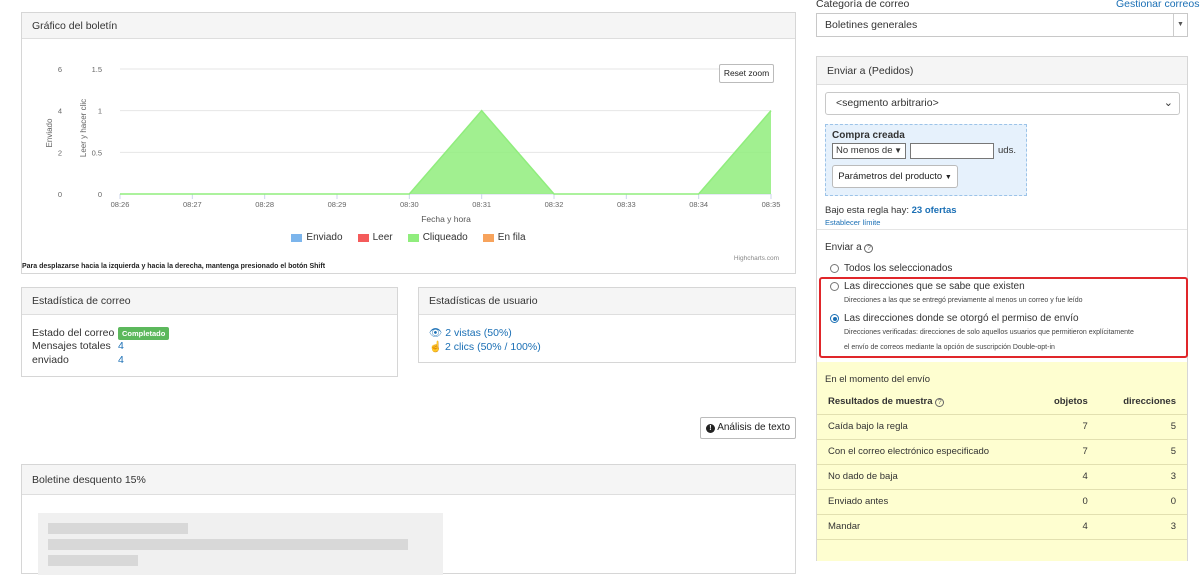 Image resolution: width=1200 pixels, height=575 pixels. What do you see at coordinates (925, 427) in the screenshot?
I see `row-label: Caída bajo la regla` at bounding box center [925, 427].